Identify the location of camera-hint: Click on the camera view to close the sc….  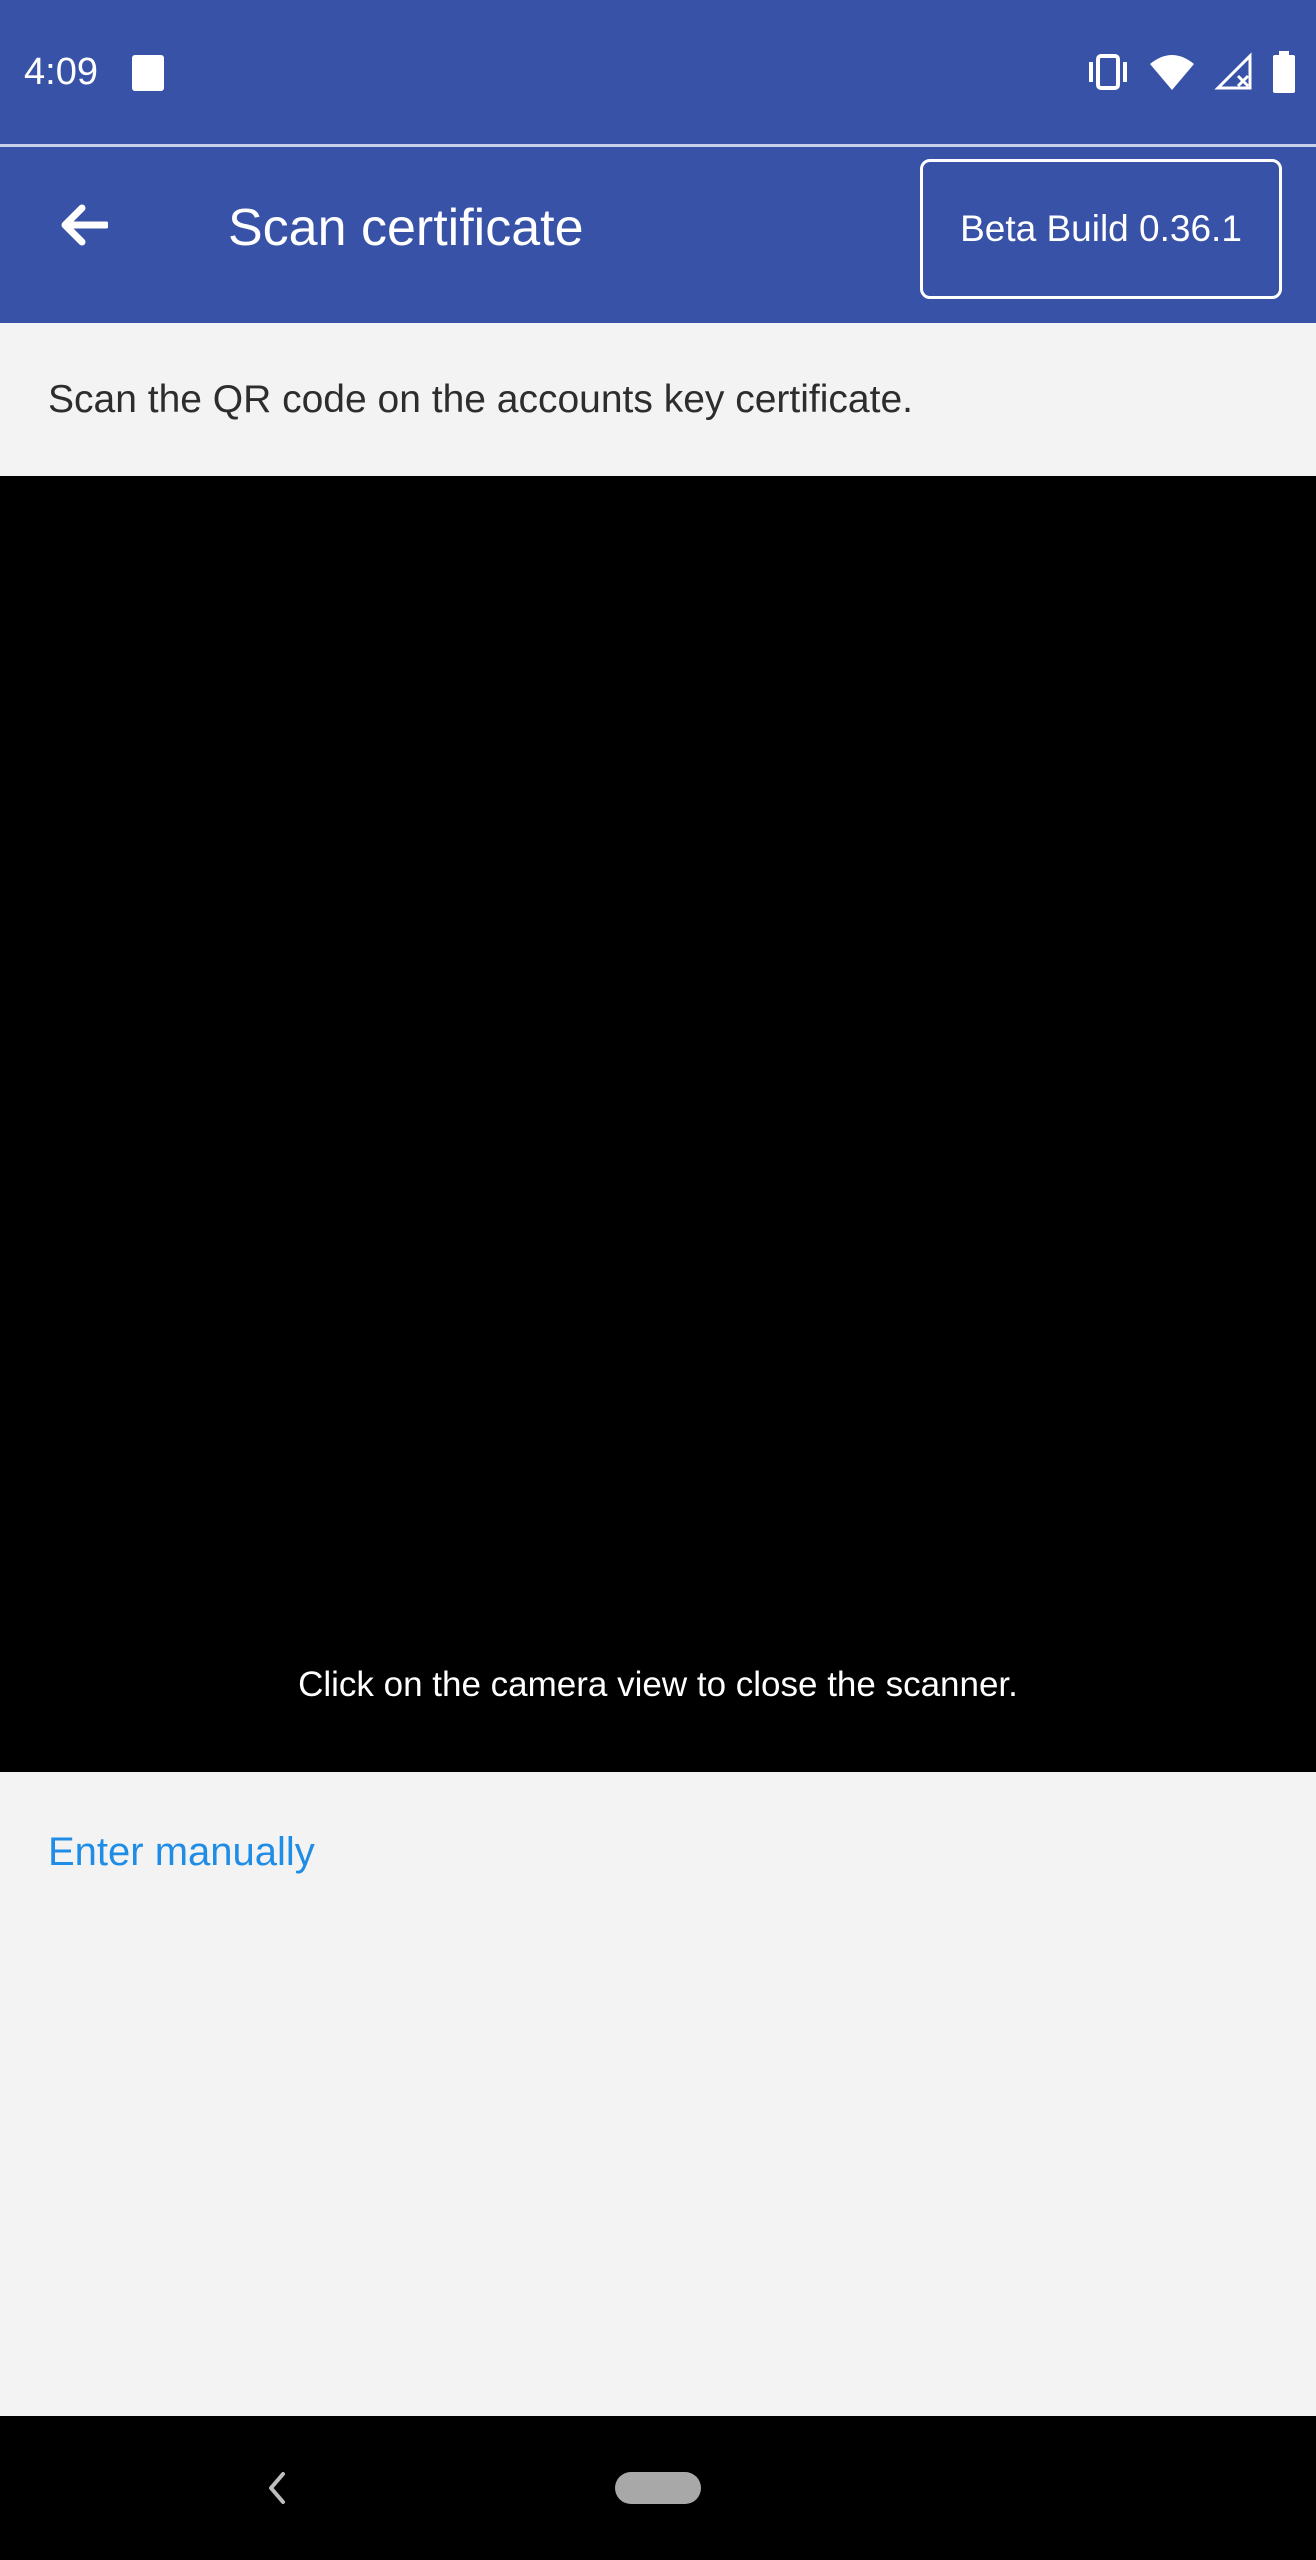
(658, 1684).